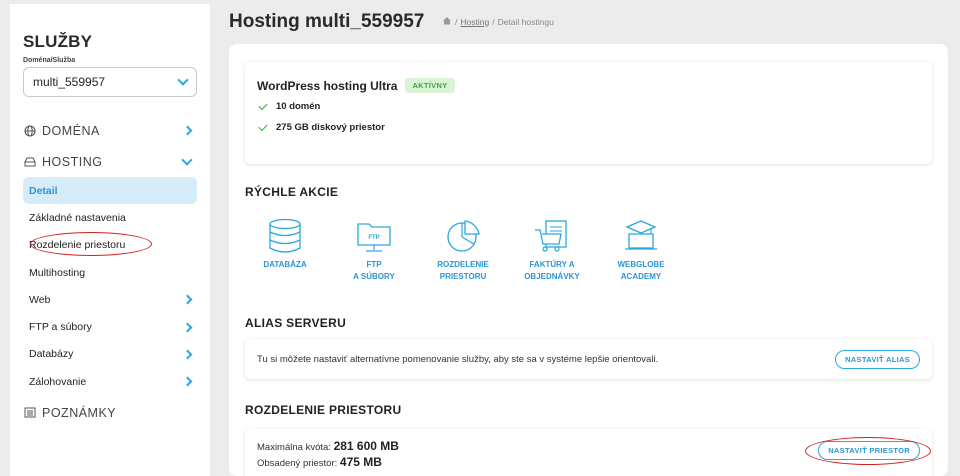 The image size is (960, 476). I want to click on quick-action-databaza: DATABÁZA, so click(285, 244).